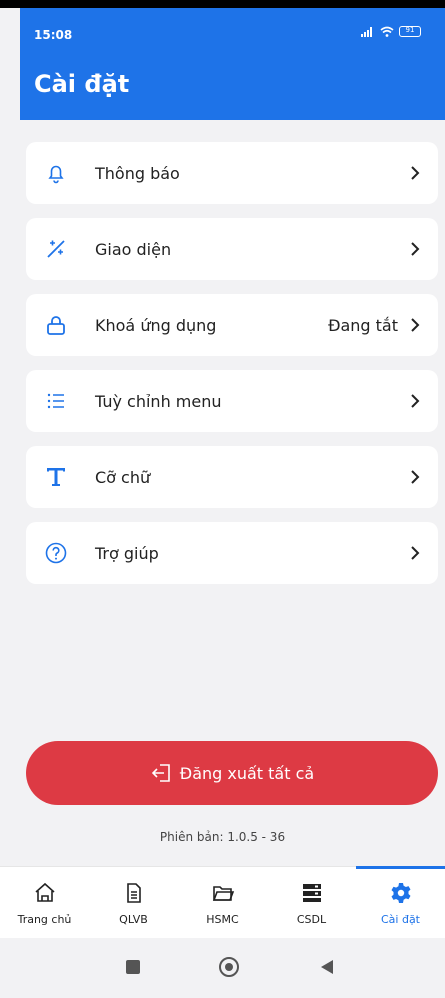 The width and height of the screenshot is (445, 998). I want to click on back-button, so click(327, 967).